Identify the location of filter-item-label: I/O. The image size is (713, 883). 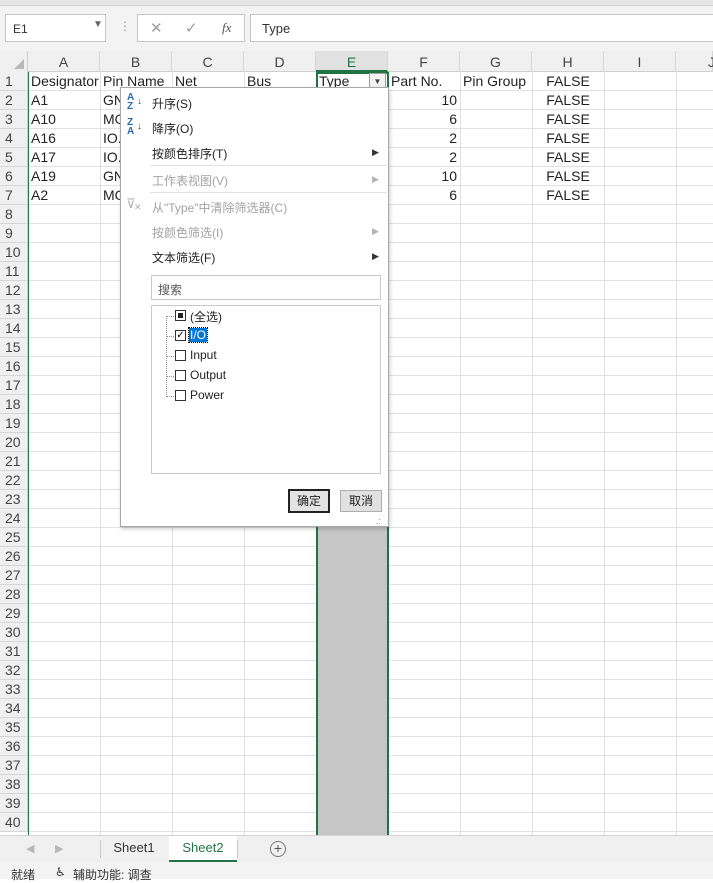
(198, 335).